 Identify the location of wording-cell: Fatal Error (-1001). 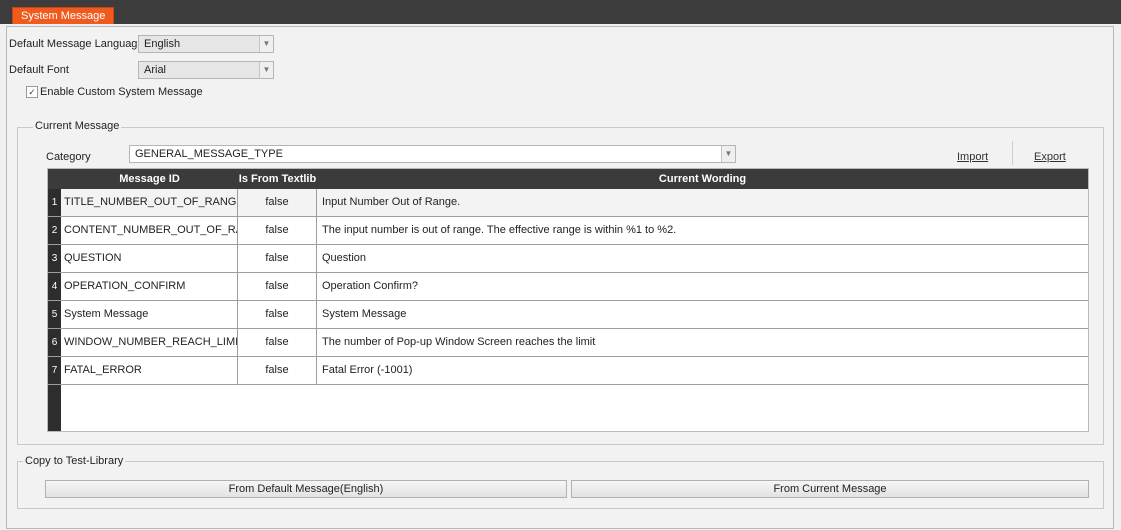
(702, 370).